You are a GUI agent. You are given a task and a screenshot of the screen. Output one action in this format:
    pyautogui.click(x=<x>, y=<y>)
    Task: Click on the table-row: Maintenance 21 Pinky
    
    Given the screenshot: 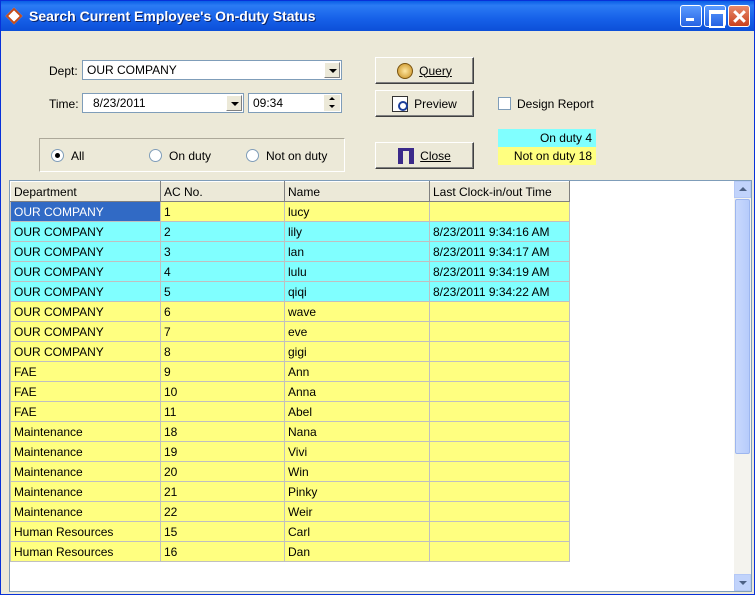 What is the action you would take?
    pyautogui.click(x=290, y=491)
    